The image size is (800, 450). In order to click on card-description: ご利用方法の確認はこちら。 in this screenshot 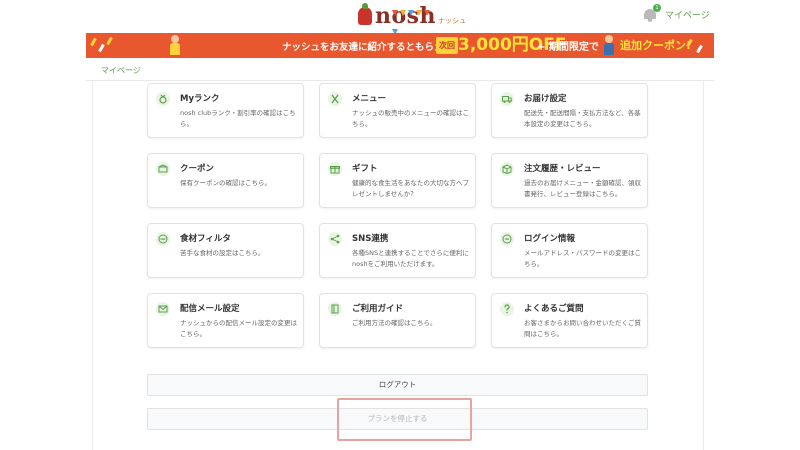, I will do `click(394, 323)`.